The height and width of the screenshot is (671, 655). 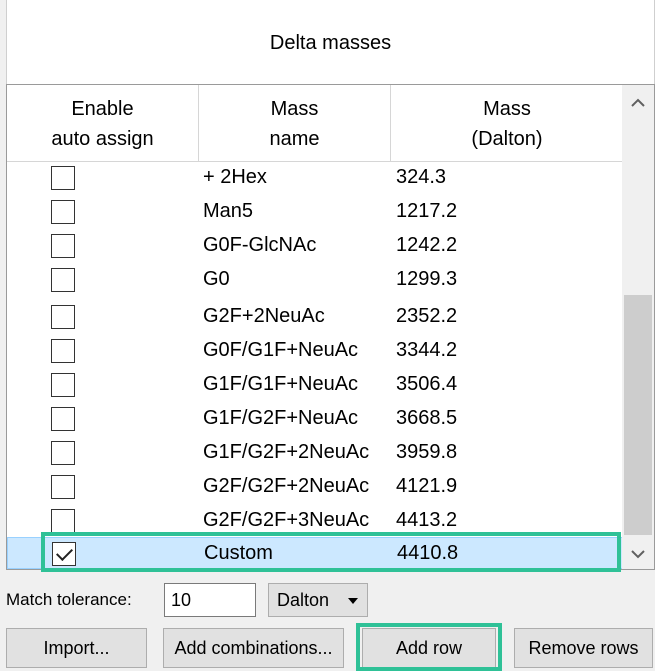 I want to click on mass-value-cell: 3959.8, so click(x=426, y=452).